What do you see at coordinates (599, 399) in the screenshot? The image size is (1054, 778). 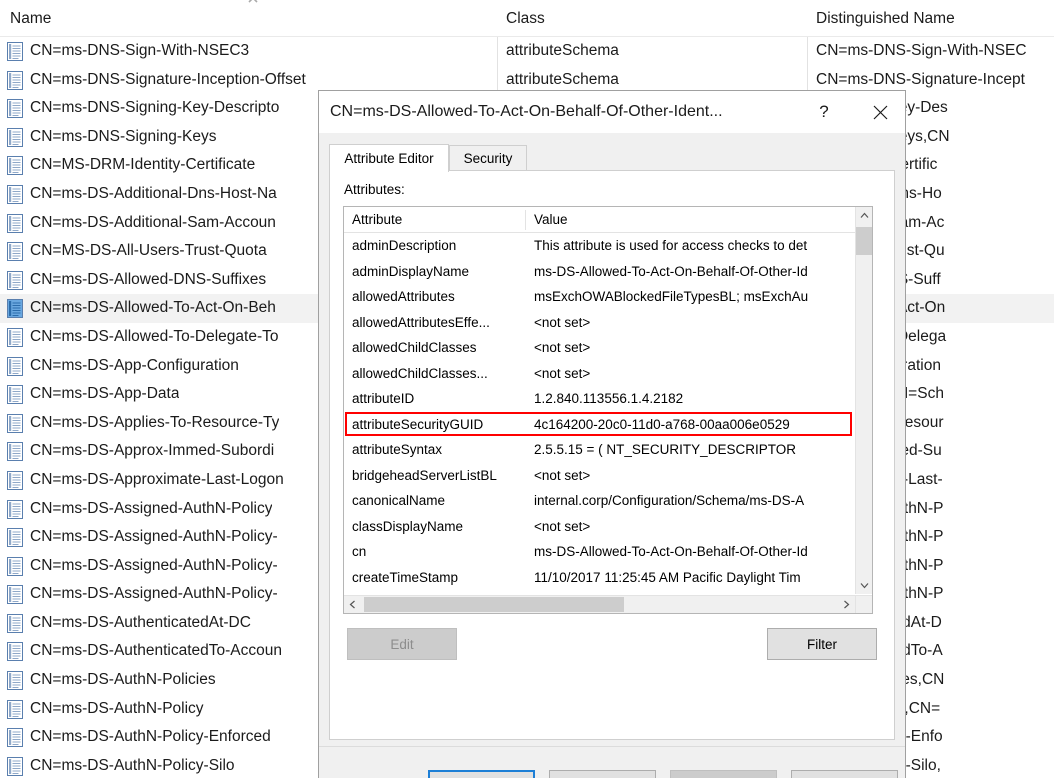 I see `attribute-row: attributeID 1.2.840.113556.1.4.2182` at bounding box center [599, 399].